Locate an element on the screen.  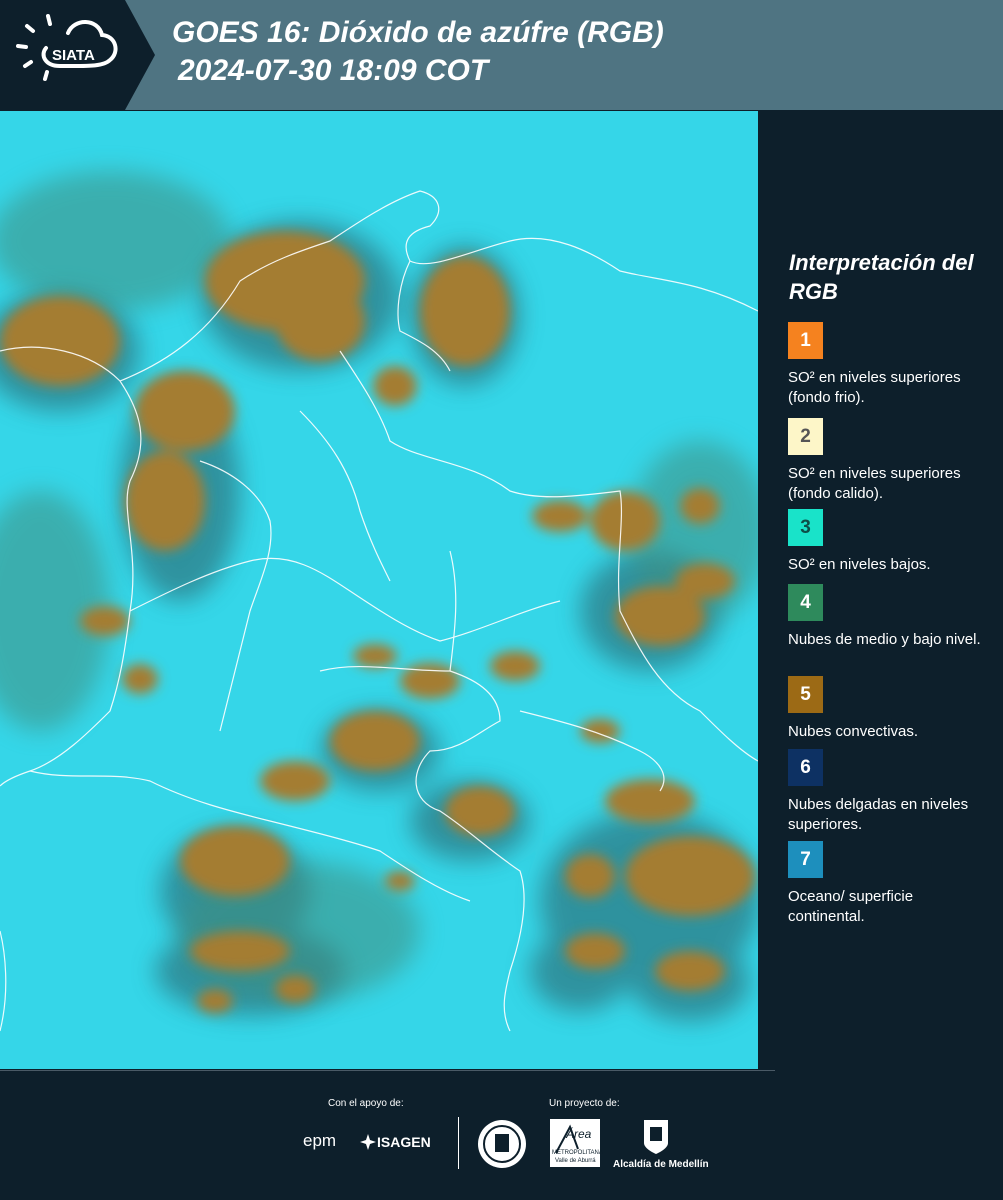
page-title: GOES 16: Dióxido de azúfre (RGB) is located at coordinates (418, 32).